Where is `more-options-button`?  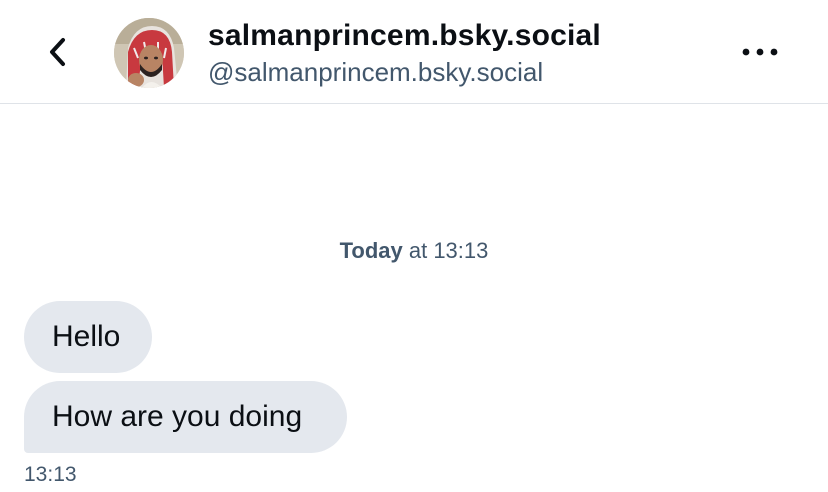
more-options-button is located at coordinates (760, 52).